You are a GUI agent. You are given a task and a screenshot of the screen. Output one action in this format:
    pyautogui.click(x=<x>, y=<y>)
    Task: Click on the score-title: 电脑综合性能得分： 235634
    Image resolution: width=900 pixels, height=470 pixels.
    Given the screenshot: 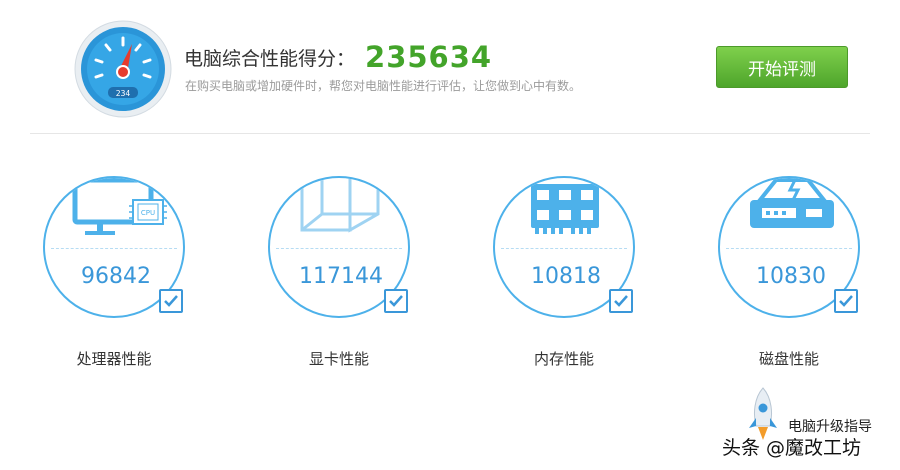 What is the action you would take?
    pyautogui.click(x=338, y=57)
    